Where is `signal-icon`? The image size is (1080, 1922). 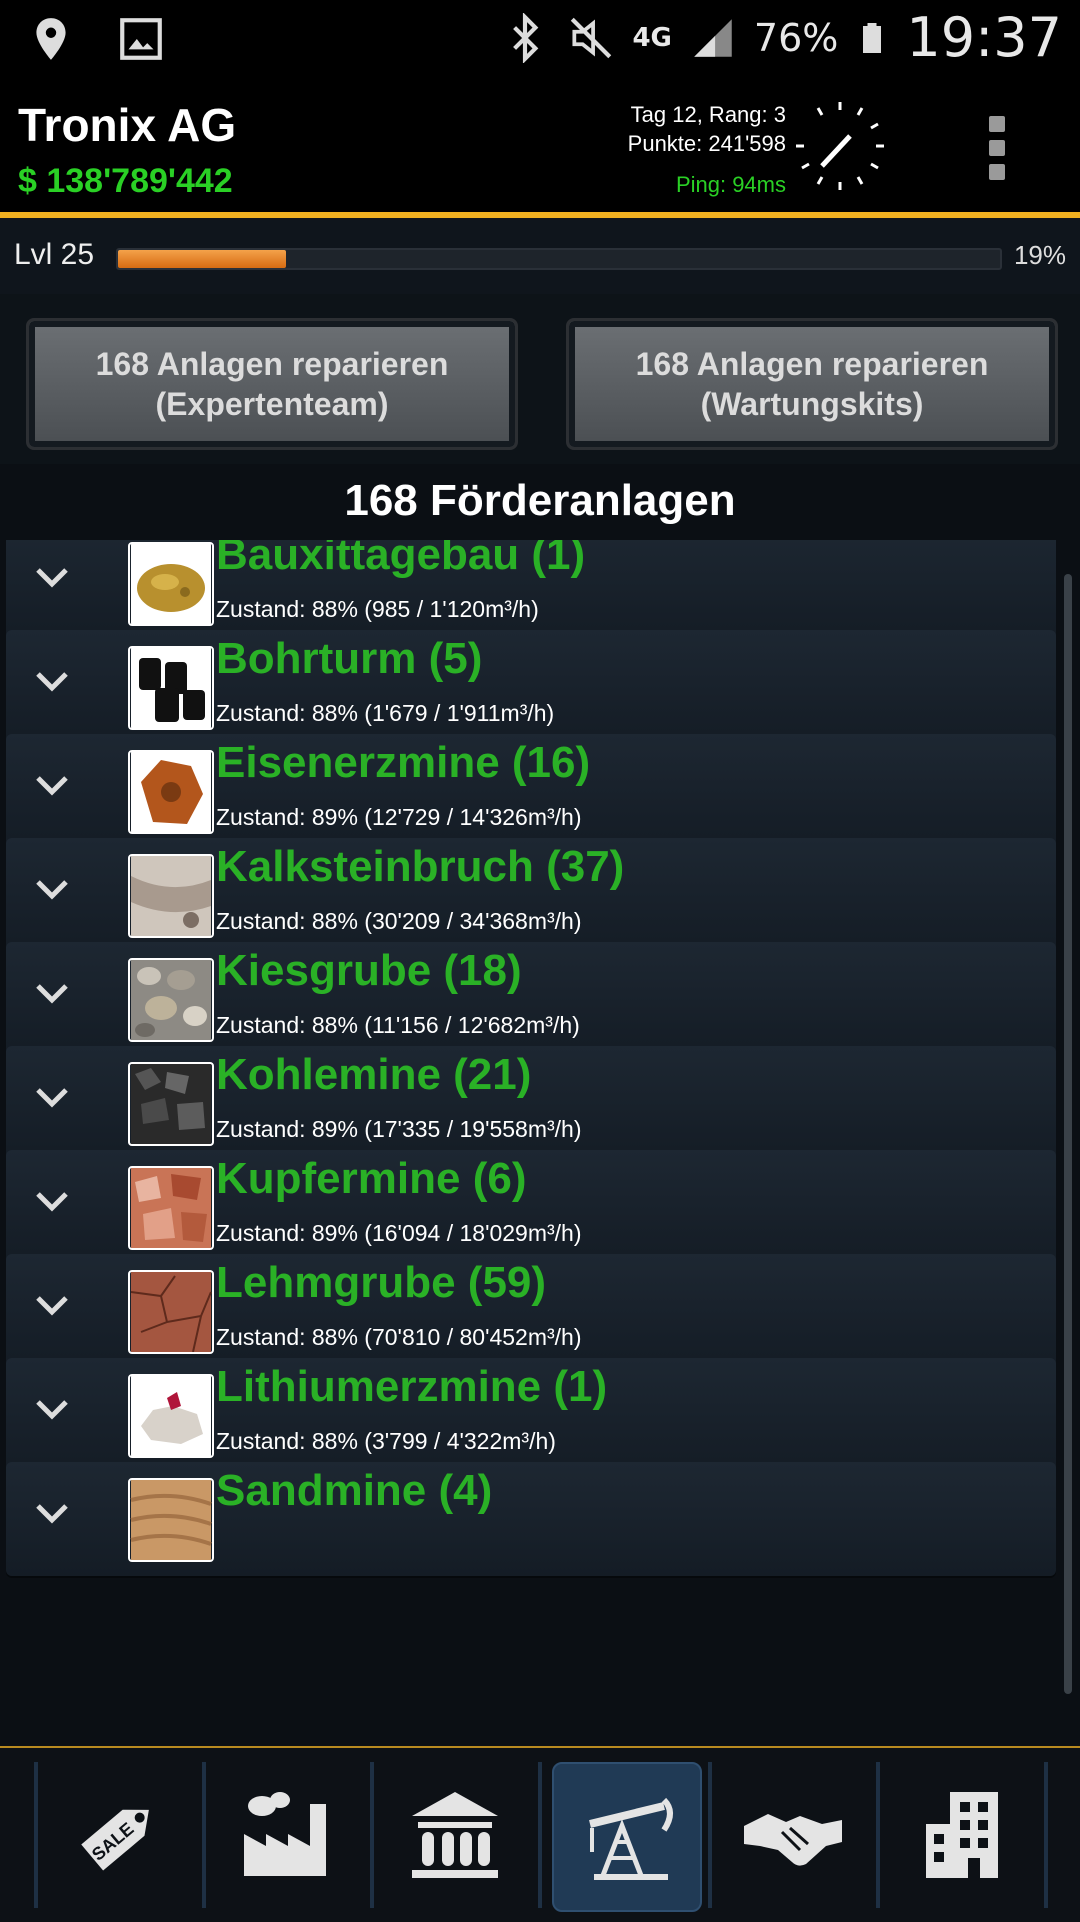 signal-icon is located at coordinates (713, 37).